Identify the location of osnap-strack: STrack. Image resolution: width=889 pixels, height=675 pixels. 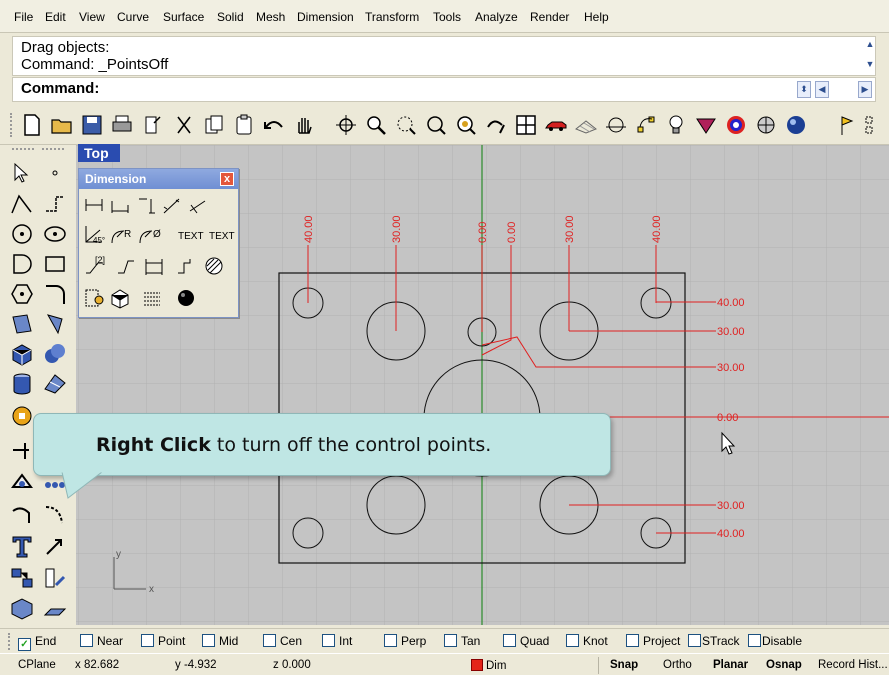
(714, 641).